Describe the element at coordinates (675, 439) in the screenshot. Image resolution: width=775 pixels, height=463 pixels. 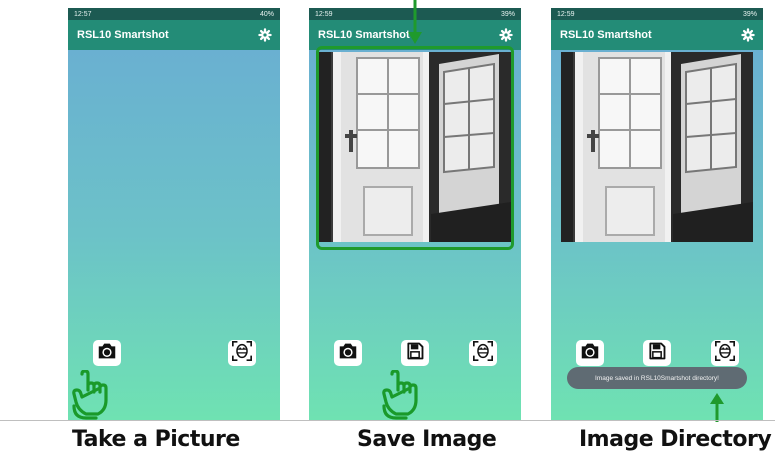
I see `caption-image-directory: Image Directory` at that location.